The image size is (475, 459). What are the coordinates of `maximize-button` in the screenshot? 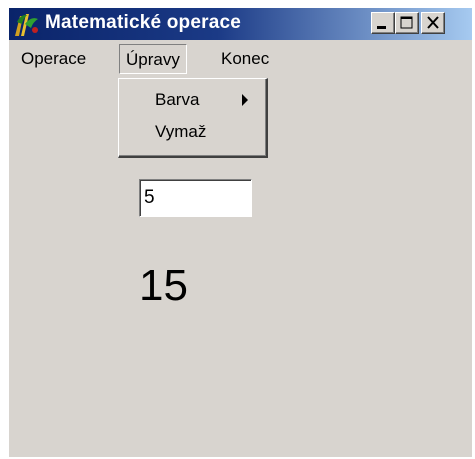 It's located at (407, 23).